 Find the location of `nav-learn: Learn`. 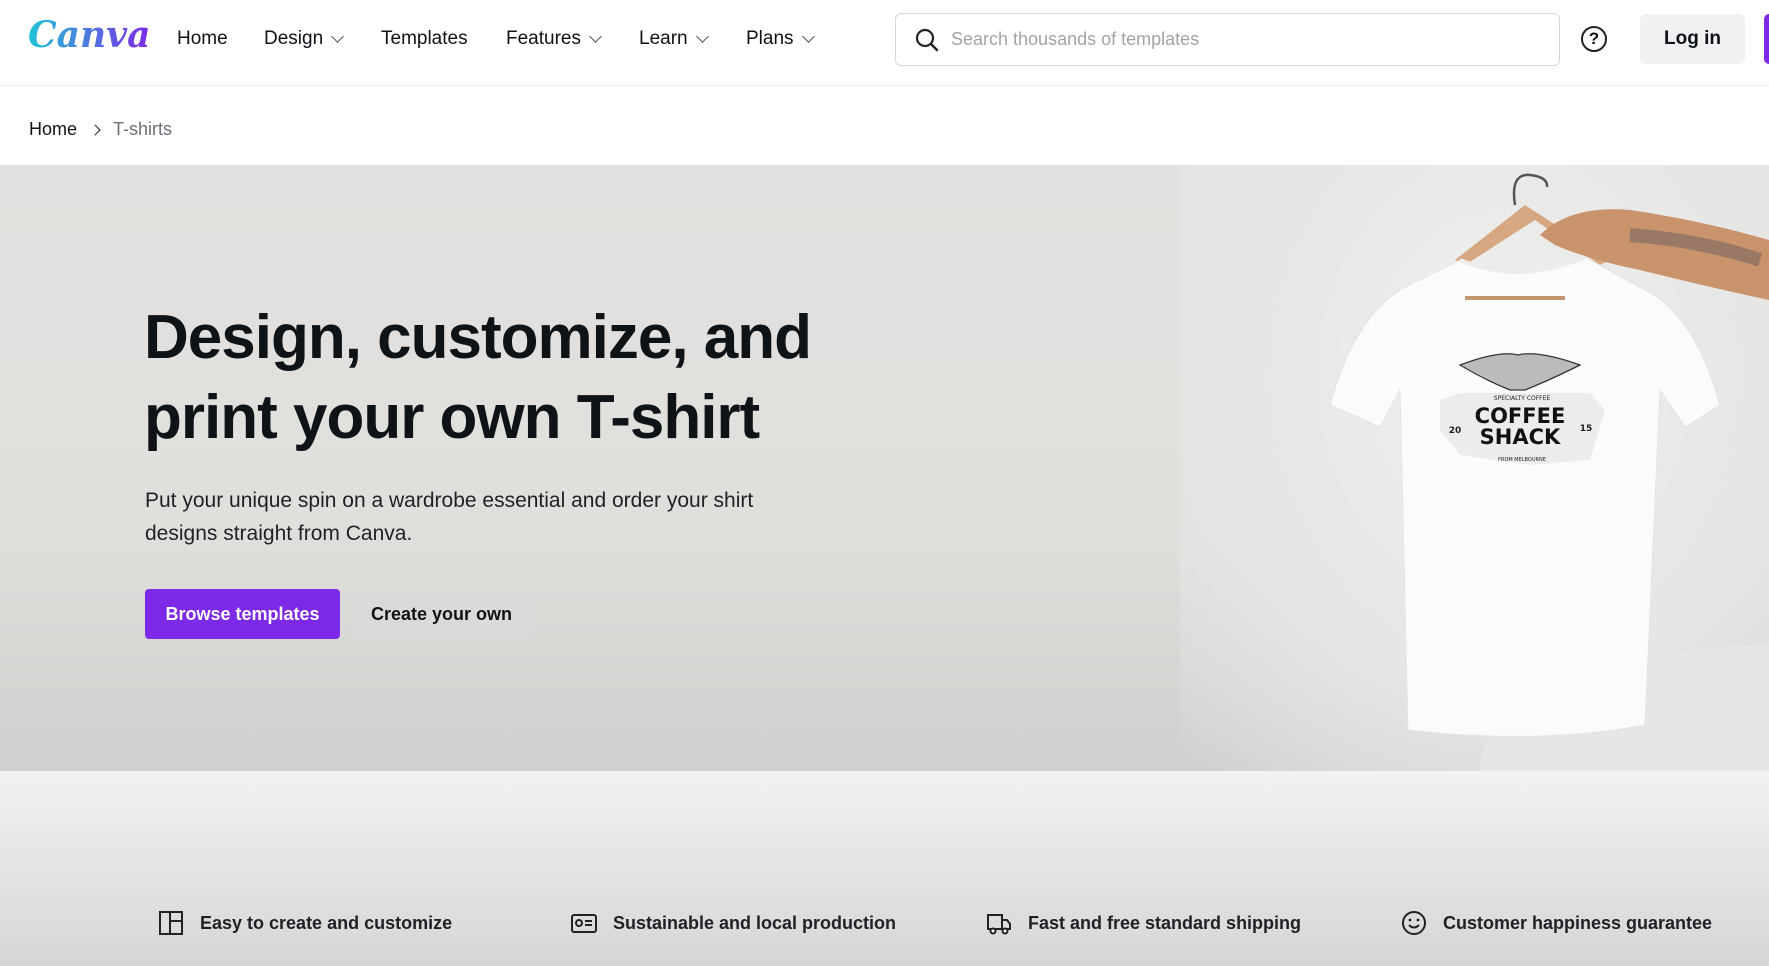

nav-learn: Learn is located at coordinates (674, 39).